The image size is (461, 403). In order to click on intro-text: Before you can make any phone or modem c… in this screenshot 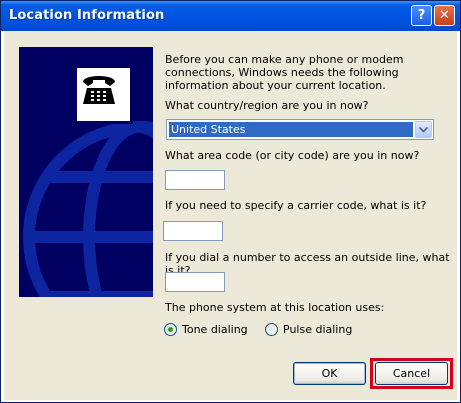, I will do `click(284, 72)`.